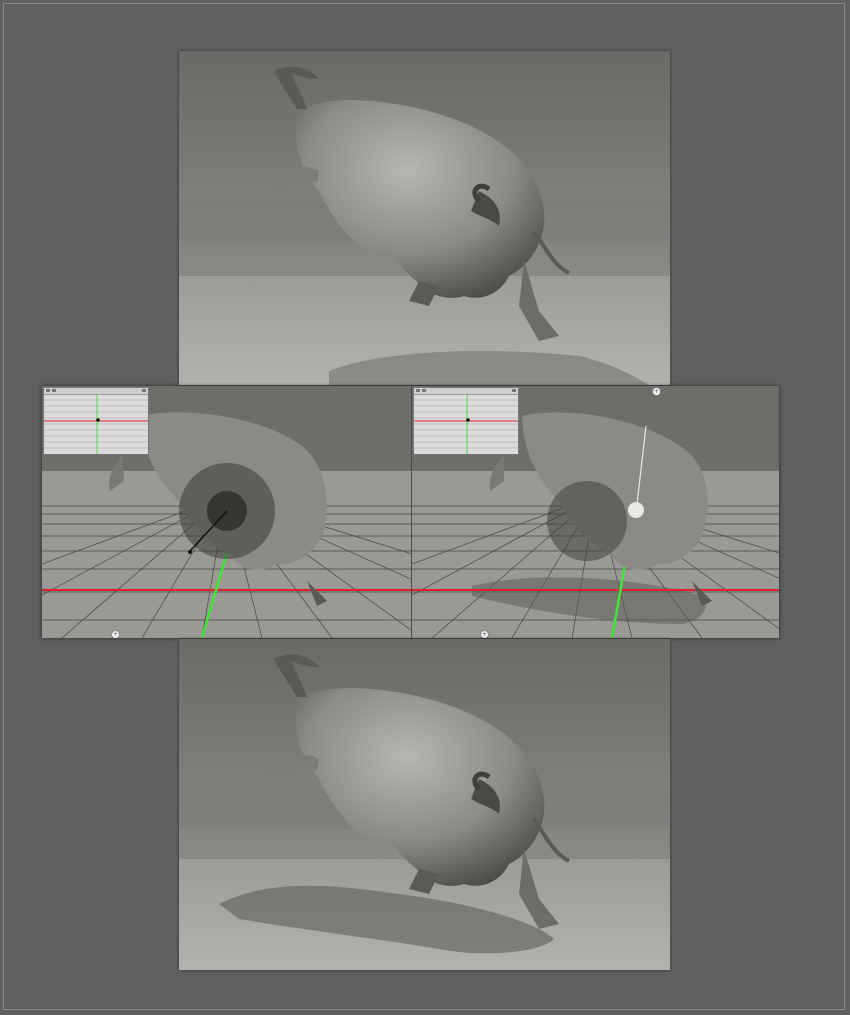  What do you see at coordinates (115, 634) in the screenshot?
I see `viewport-left-handle-icon: +` at bounding box center [115, 634].